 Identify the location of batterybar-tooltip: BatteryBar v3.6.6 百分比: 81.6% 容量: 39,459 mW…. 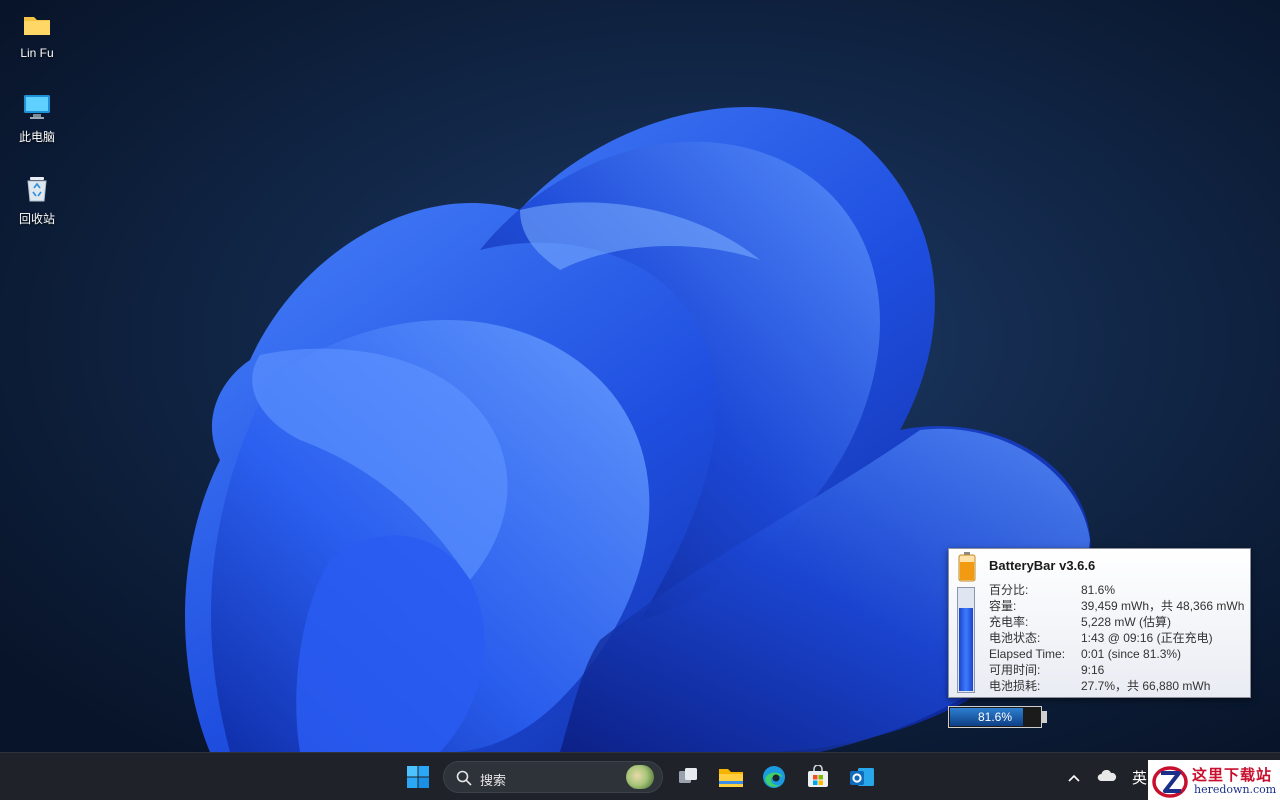
(1099, 623).